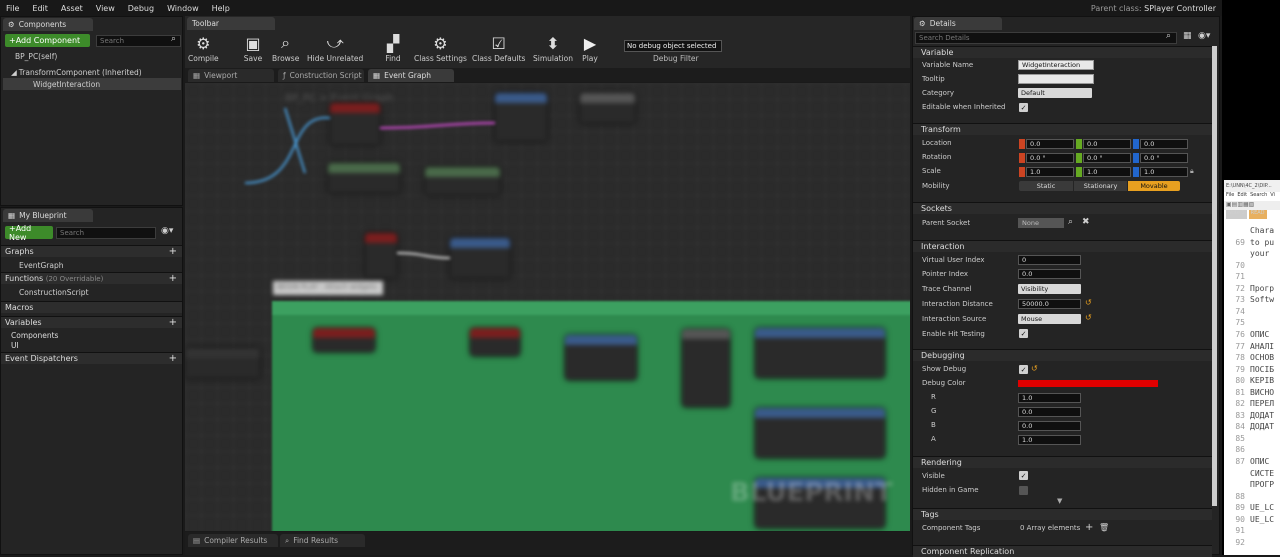 This screenshot has width=1280, height=557. I want to click on code-line: 83 ДОДАТ, so click(1253, 415).